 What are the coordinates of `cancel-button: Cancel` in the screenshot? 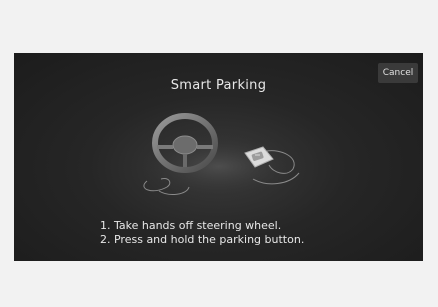 It's located at (398, 73).